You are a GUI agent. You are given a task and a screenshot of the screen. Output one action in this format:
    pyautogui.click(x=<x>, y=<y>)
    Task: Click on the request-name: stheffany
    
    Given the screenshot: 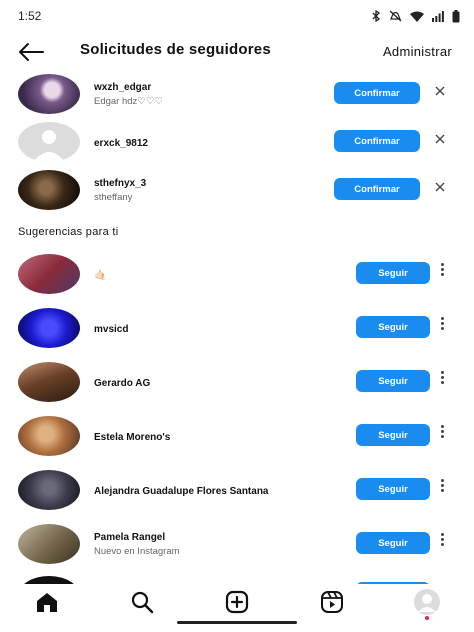 What is the action you would take?
    pyautogui.click(x=113, y=197)
    